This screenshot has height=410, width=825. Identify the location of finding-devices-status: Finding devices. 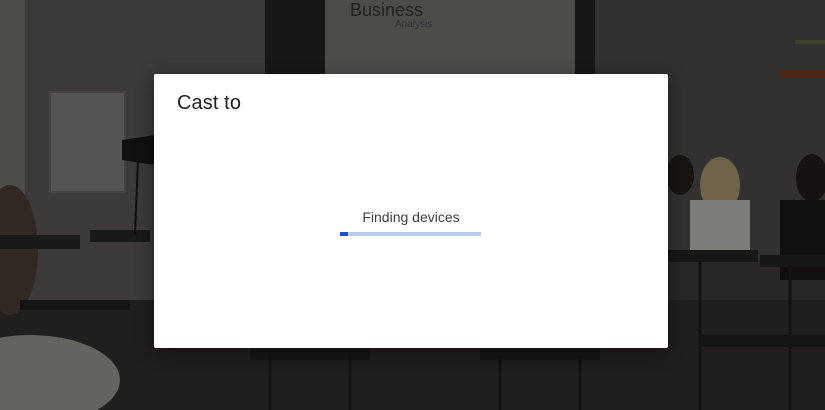
(411, 217).